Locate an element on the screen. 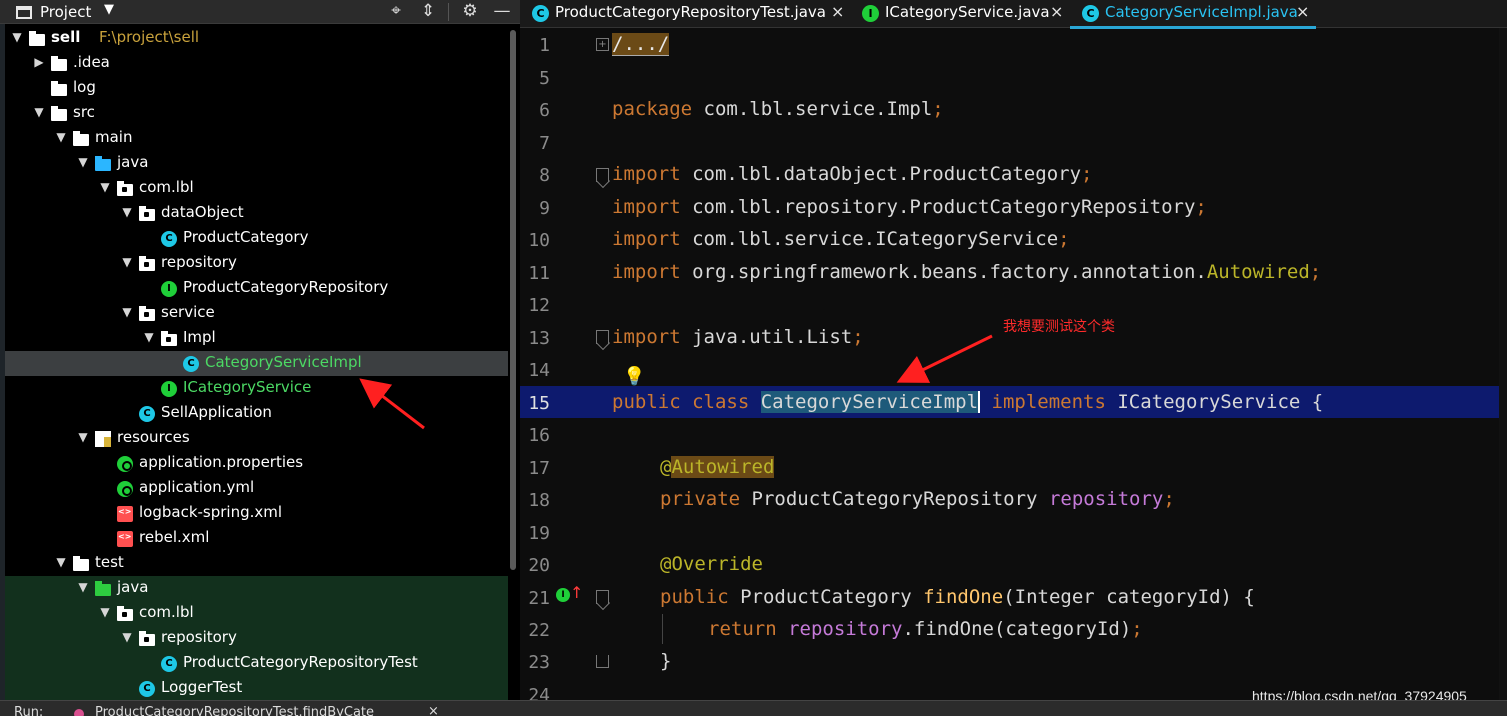  line-number: 7 is located at coordinates (535, 143).